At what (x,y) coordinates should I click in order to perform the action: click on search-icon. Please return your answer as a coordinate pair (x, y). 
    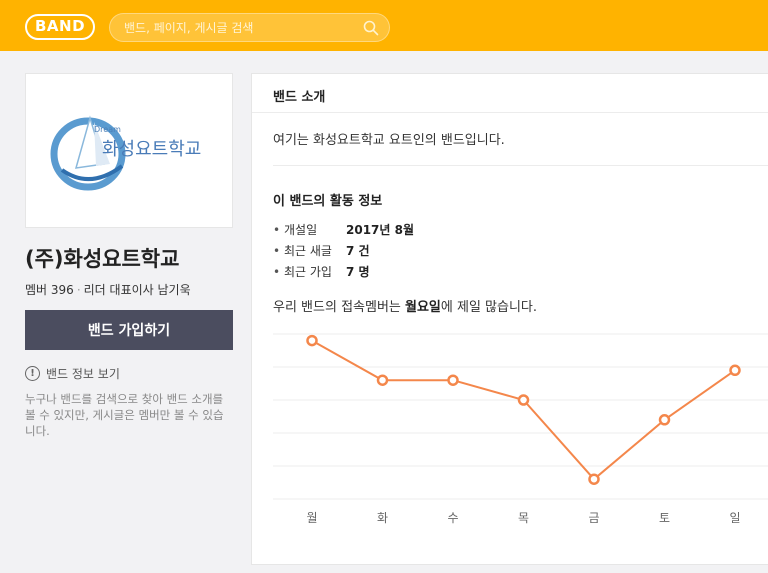
    Looking at the image, I should click on (371, 28).